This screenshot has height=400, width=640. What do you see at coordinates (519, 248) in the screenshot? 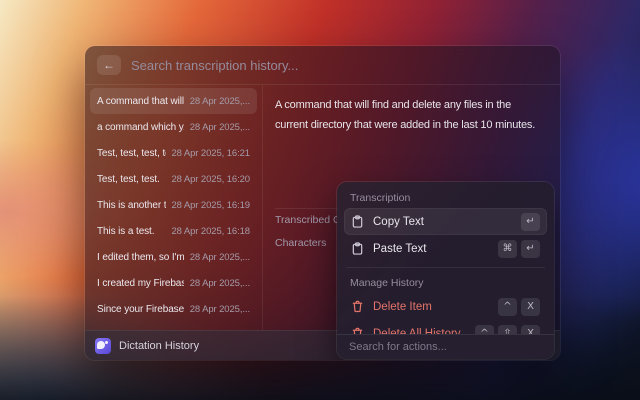
I see `shortcut-keys: ⌘ ↵` at bounding box center [519, 248].